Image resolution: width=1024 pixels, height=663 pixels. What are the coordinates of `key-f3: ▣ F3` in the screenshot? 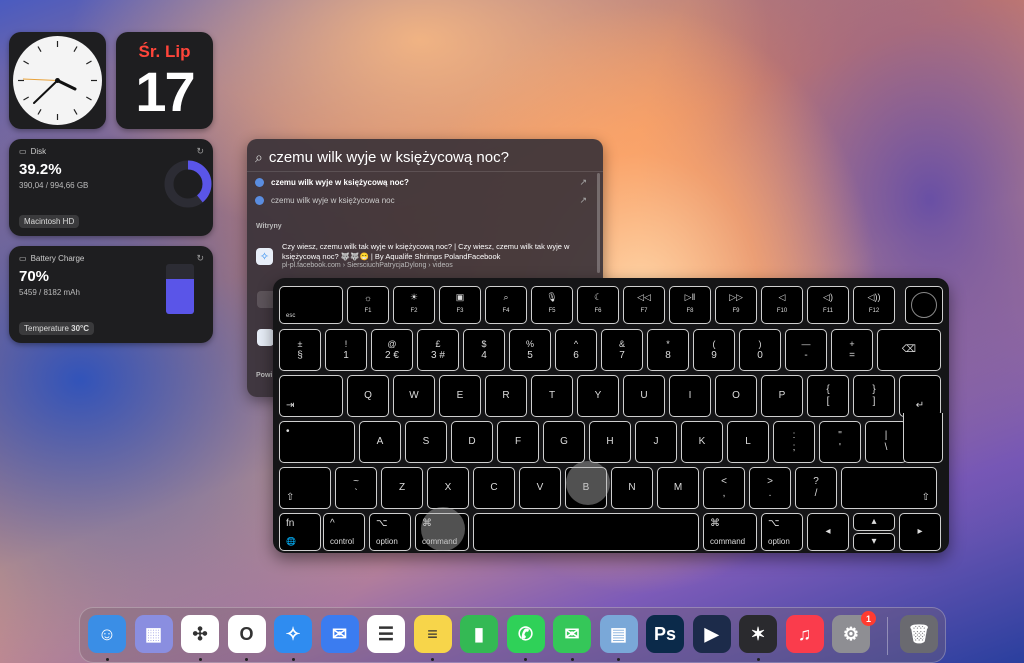 It's located at (460, 305).